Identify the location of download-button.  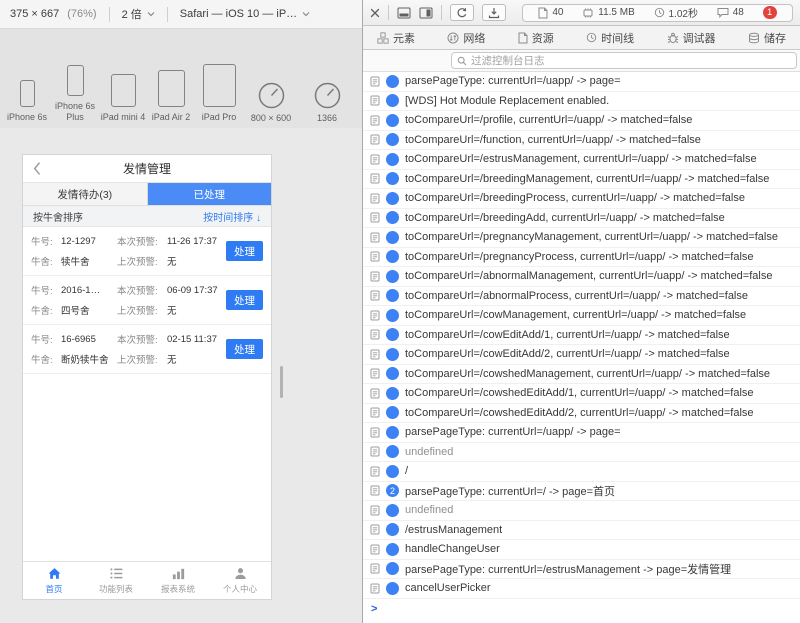
(494, 12).